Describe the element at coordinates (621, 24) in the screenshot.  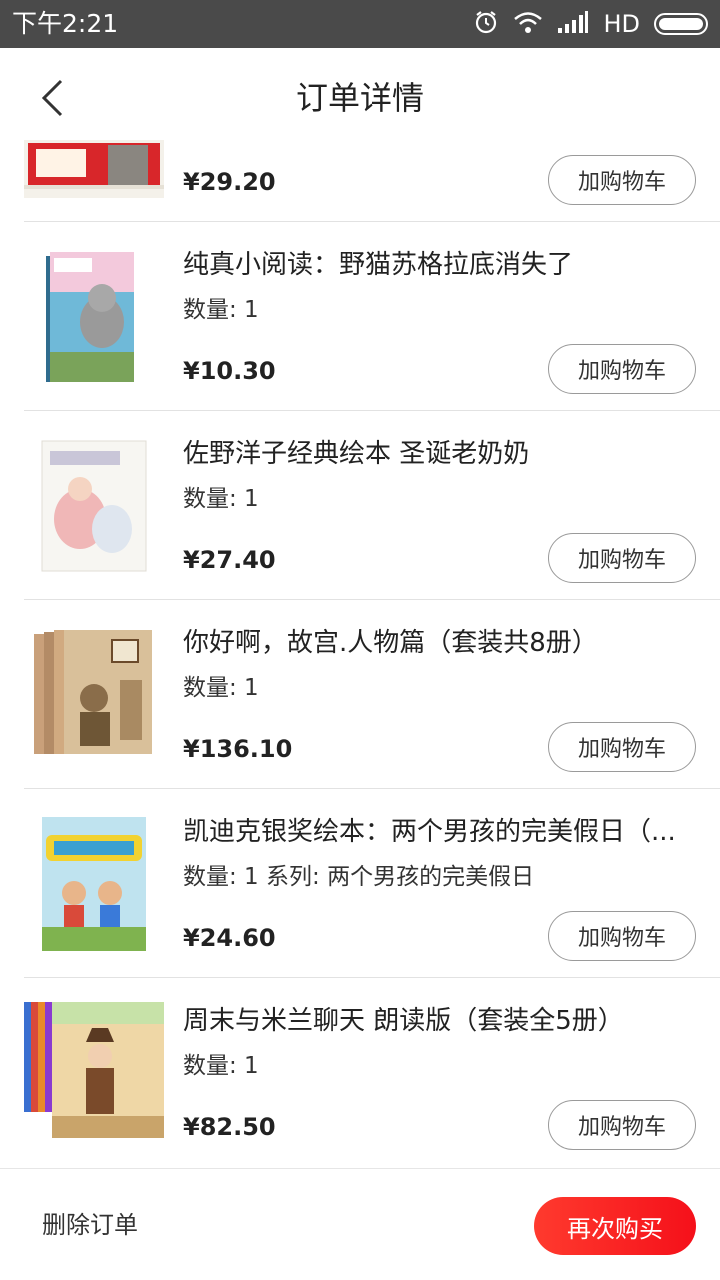
I see `network-type: HD` at that location.